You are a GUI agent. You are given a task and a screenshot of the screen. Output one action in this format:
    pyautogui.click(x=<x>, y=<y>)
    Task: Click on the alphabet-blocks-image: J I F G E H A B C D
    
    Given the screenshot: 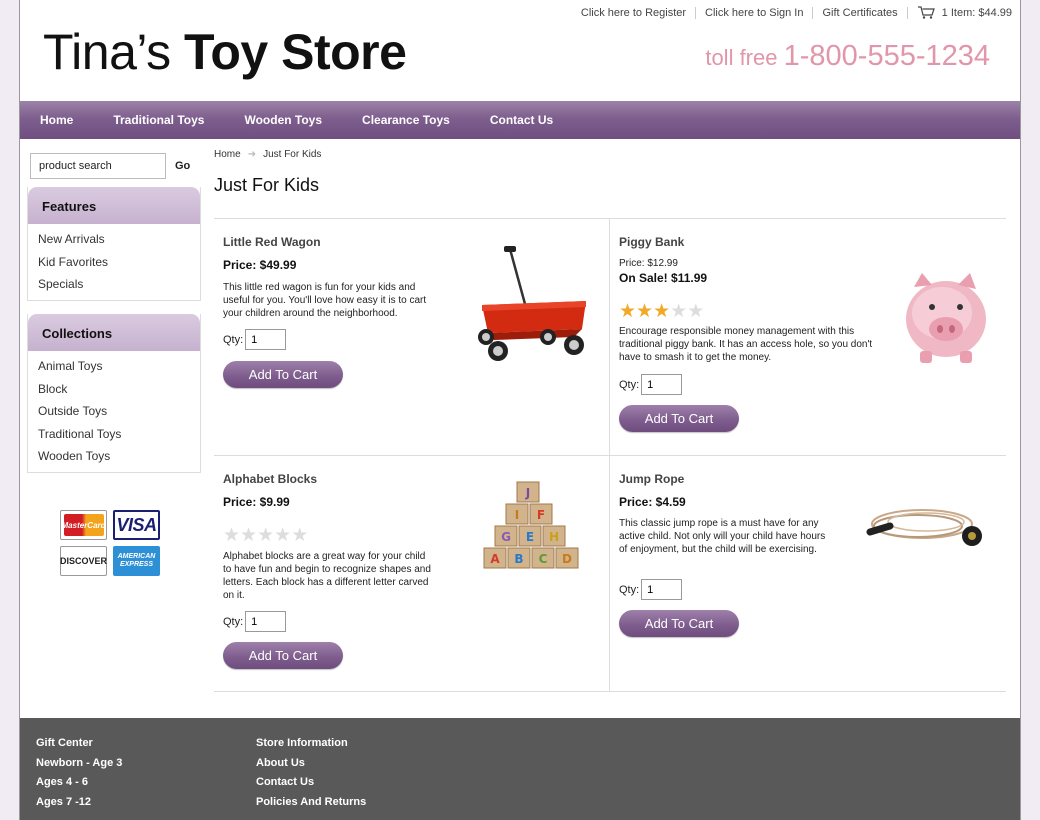 What is the action you would take?
    pyautogui.click(x=528, y=526)
    